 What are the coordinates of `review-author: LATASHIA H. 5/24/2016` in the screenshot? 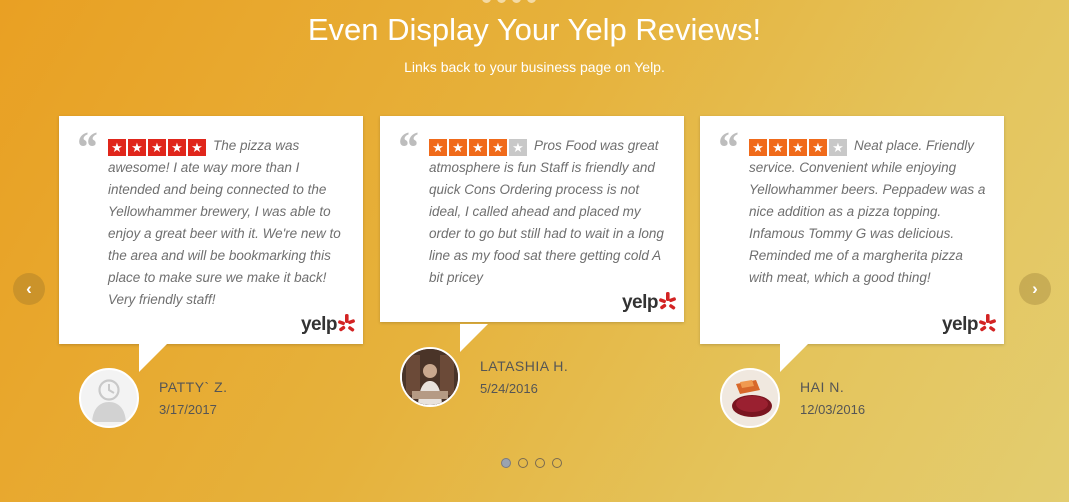 It's located at (484, 377).